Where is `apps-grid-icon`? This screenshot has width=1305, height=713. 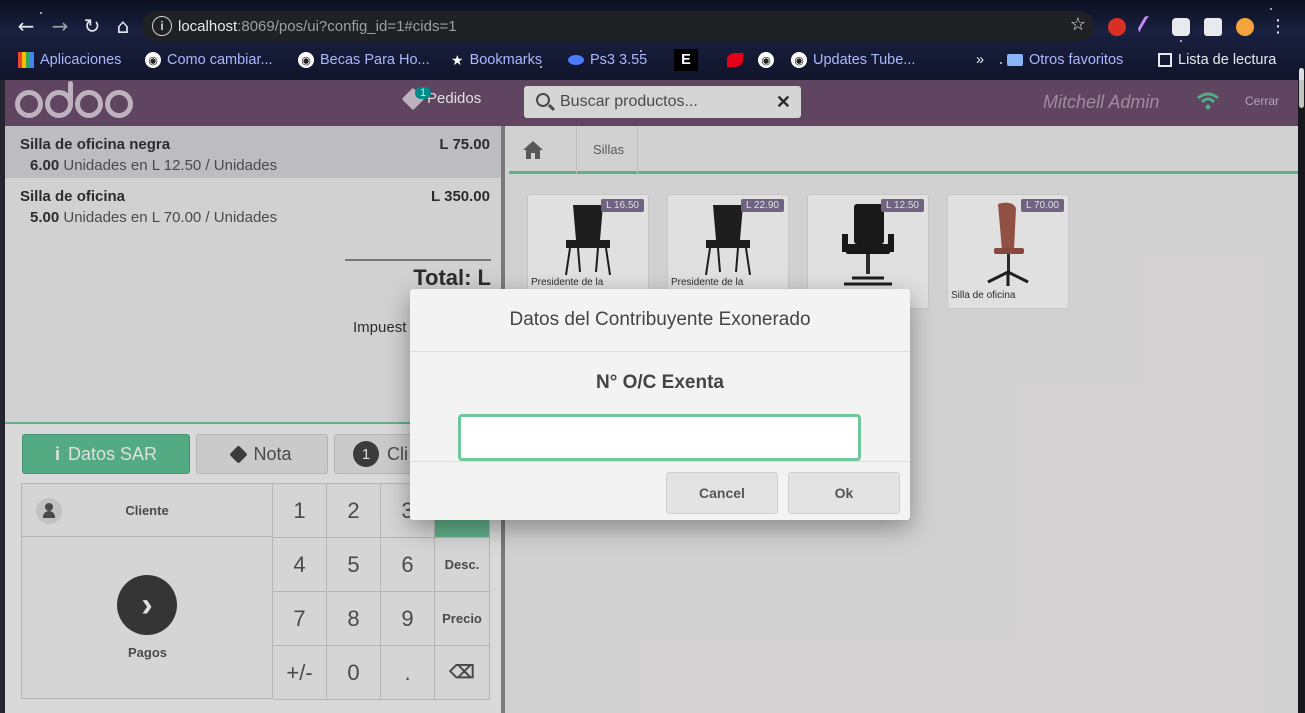 apps-grid-icon is located at coordinates (26, 60).